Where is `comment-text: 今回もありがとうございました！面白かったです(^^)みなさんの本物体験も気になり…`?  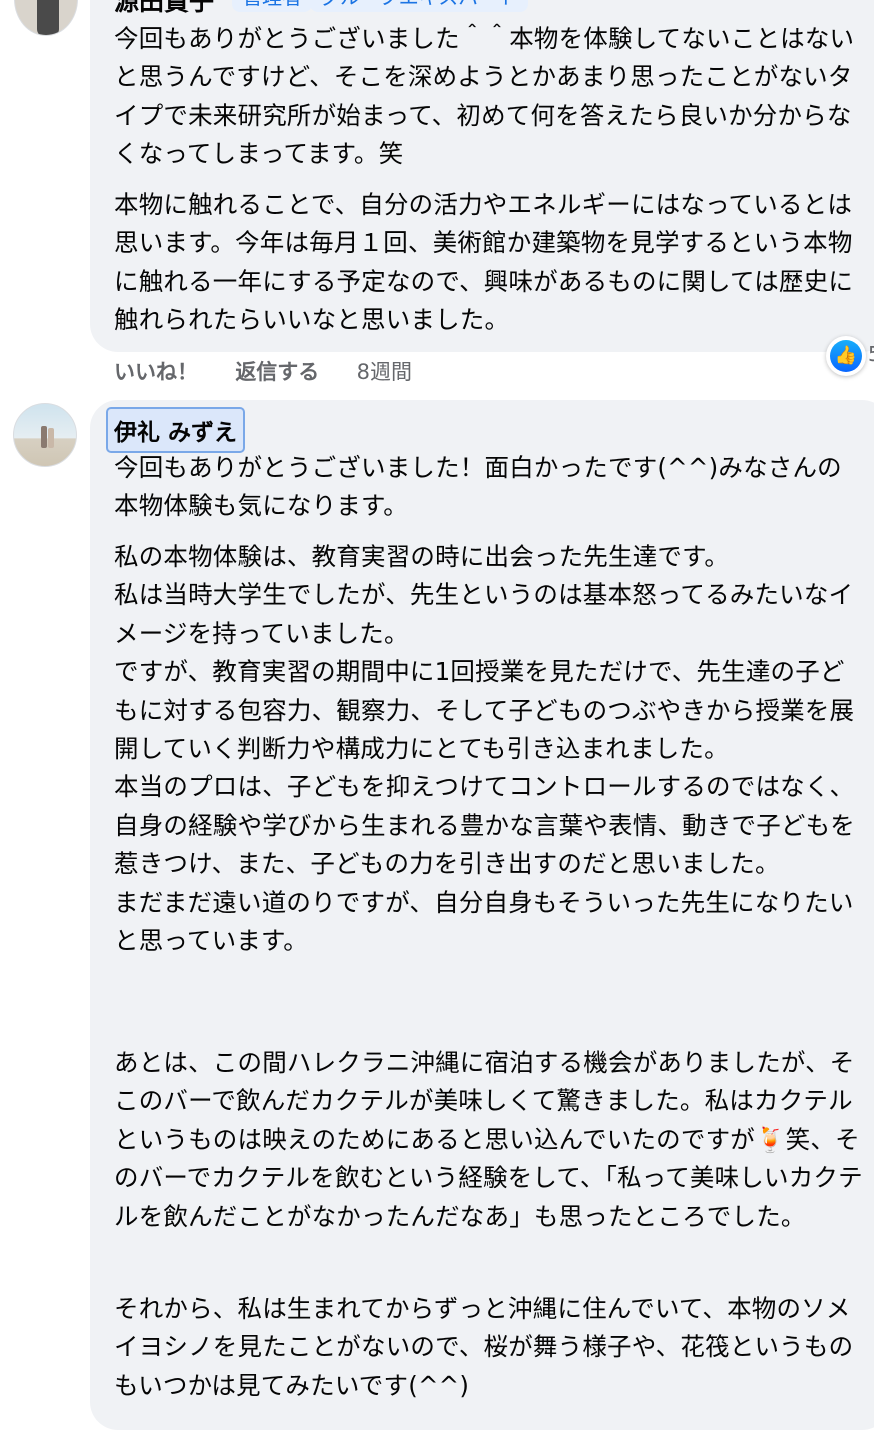 comment-text: 今回もありがとうございました！面白かったです(^^)みなさんの本物体験も気になり… is located at coordinates (478, 487).